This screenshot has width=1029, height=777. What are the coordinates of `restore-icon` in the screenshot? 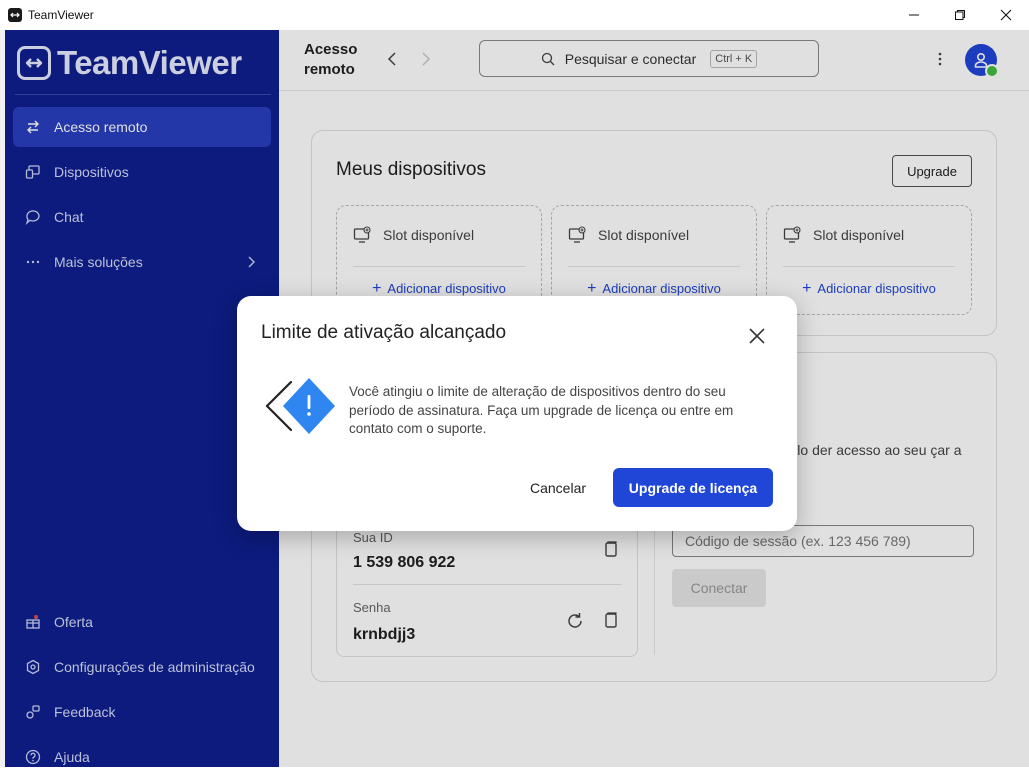 It's located at (960, 15).